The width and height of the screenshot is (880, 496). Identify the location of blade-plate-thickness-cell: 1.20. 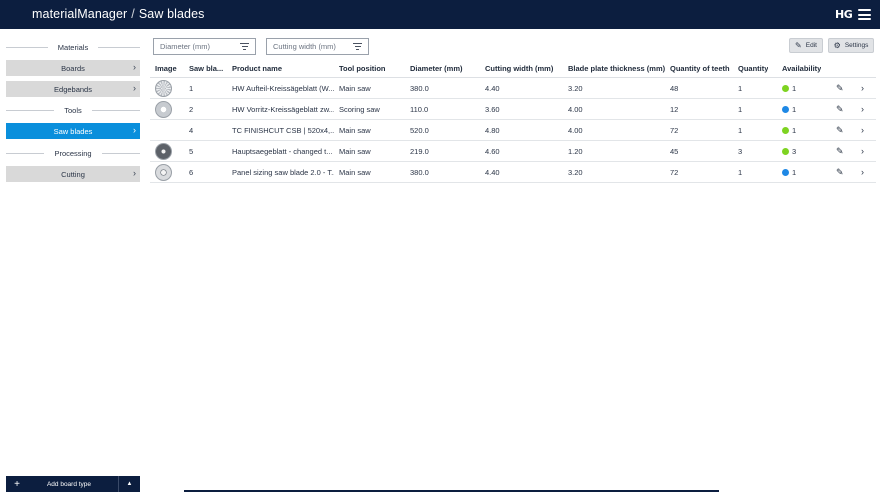
(575, 151).